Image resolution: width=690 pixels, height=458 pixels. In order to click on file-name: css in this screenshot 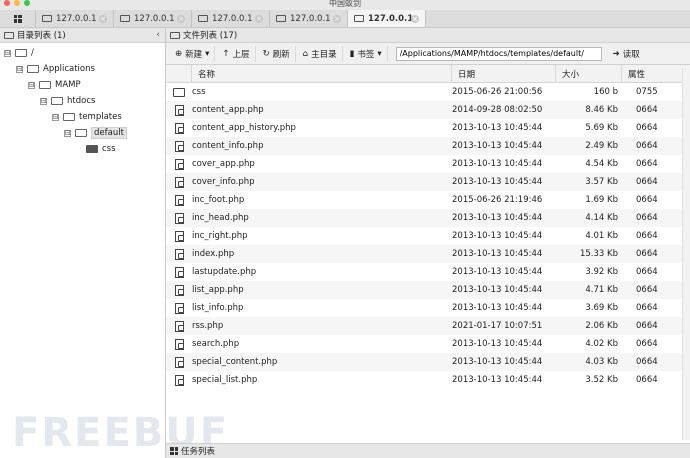, I will do `click(322, 92)`.